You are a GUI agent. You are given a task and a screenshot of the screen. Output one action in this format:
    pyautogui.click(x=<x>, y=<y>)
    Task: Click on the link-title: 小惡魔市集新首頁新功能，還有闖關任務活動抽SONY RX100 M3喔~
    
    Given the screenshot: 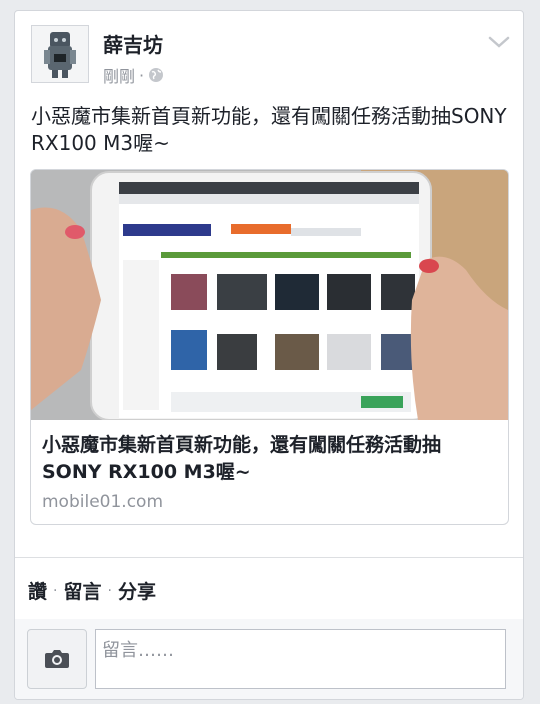 What is the action you would take?
    pyautogui.click(x=270, y=459)
    